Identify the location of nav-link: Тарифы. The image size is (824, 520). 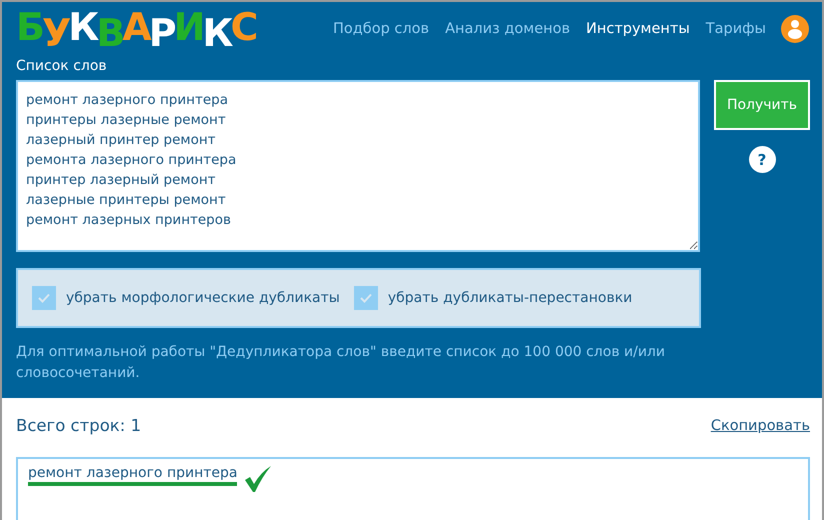
(736, 29).